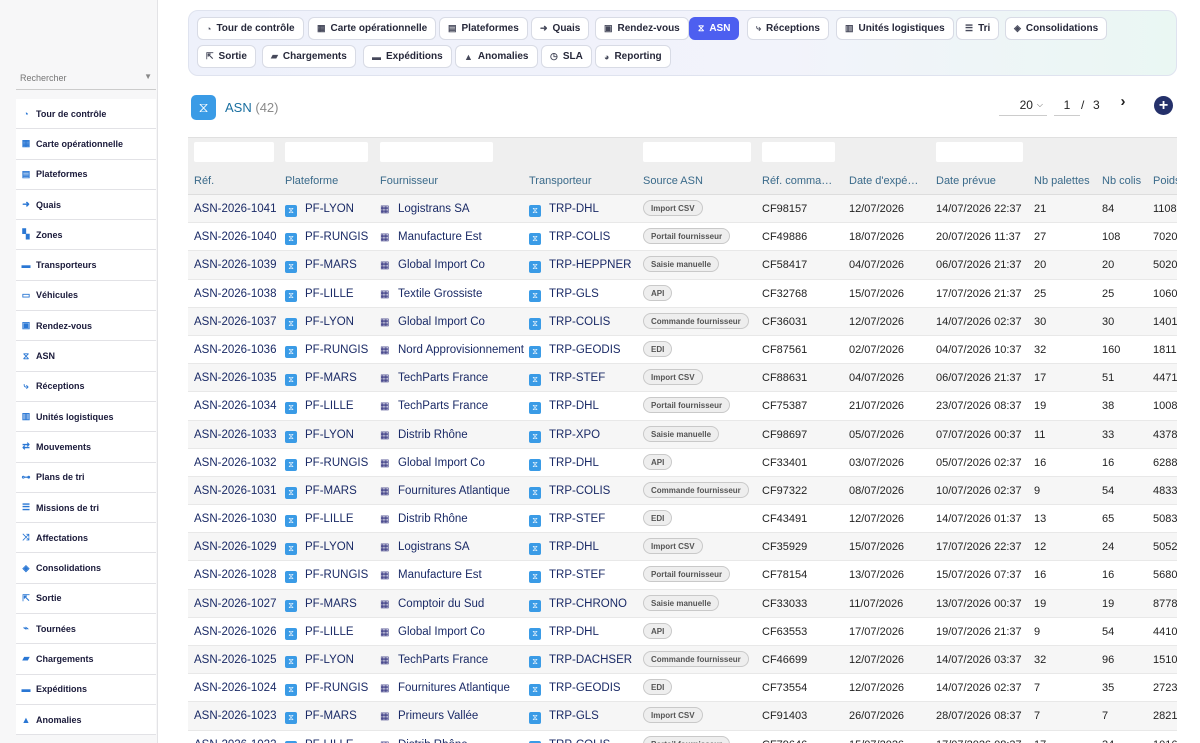 This screenshot has height=743, width=1200. Describe the element at coordinates (238, 237) in the screenshot. I see `table-cell: ASN-2026-1040` at that location.